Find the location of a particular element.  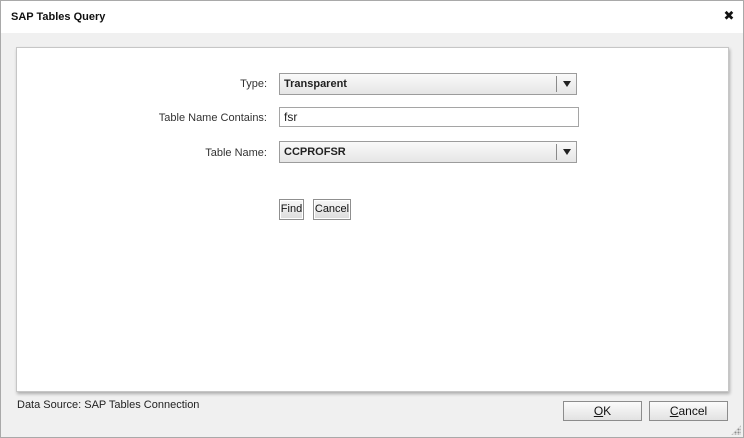

ok-label-rest: K is located at coordinates (607, 411).